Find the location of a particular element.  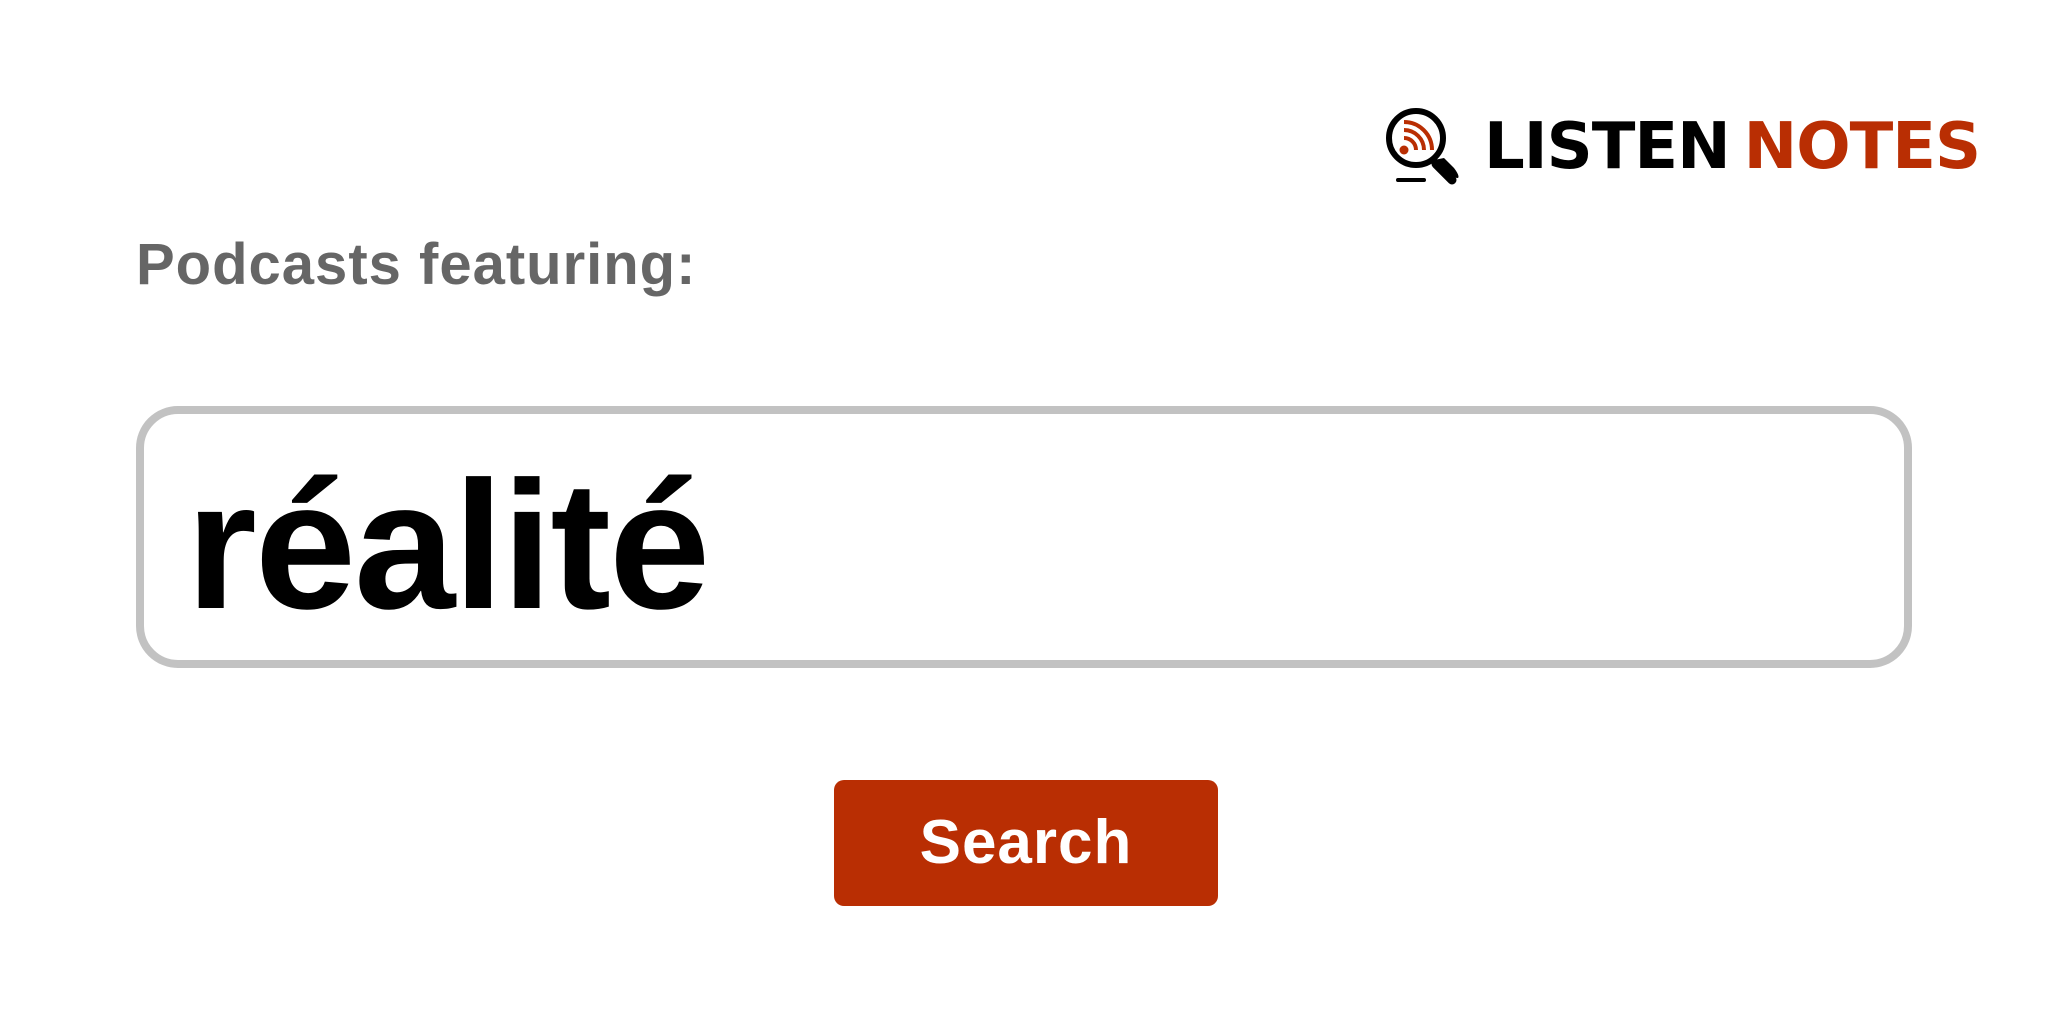

search-button-label: Search is located at coordinates (1026, 842).